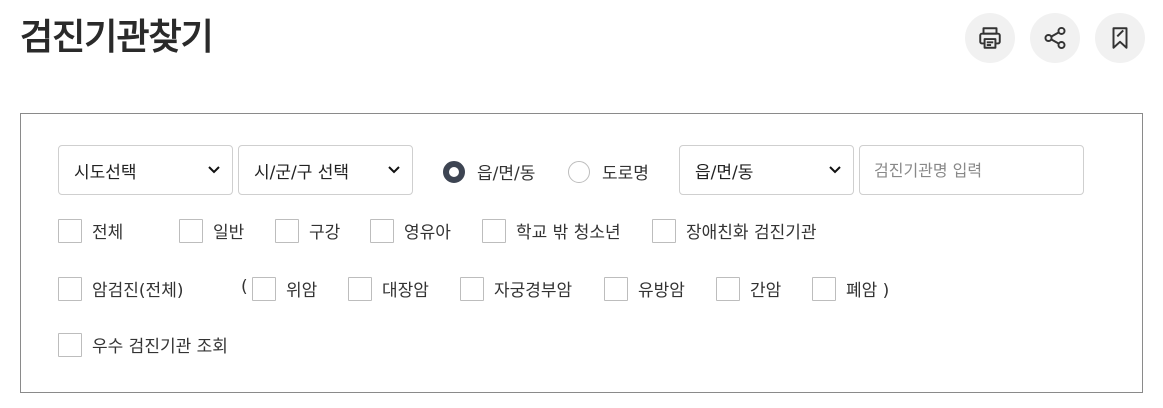 This screenshot has height=408, width=1163. I want to click on checkbox-label: 영유아, so click(427, 233).